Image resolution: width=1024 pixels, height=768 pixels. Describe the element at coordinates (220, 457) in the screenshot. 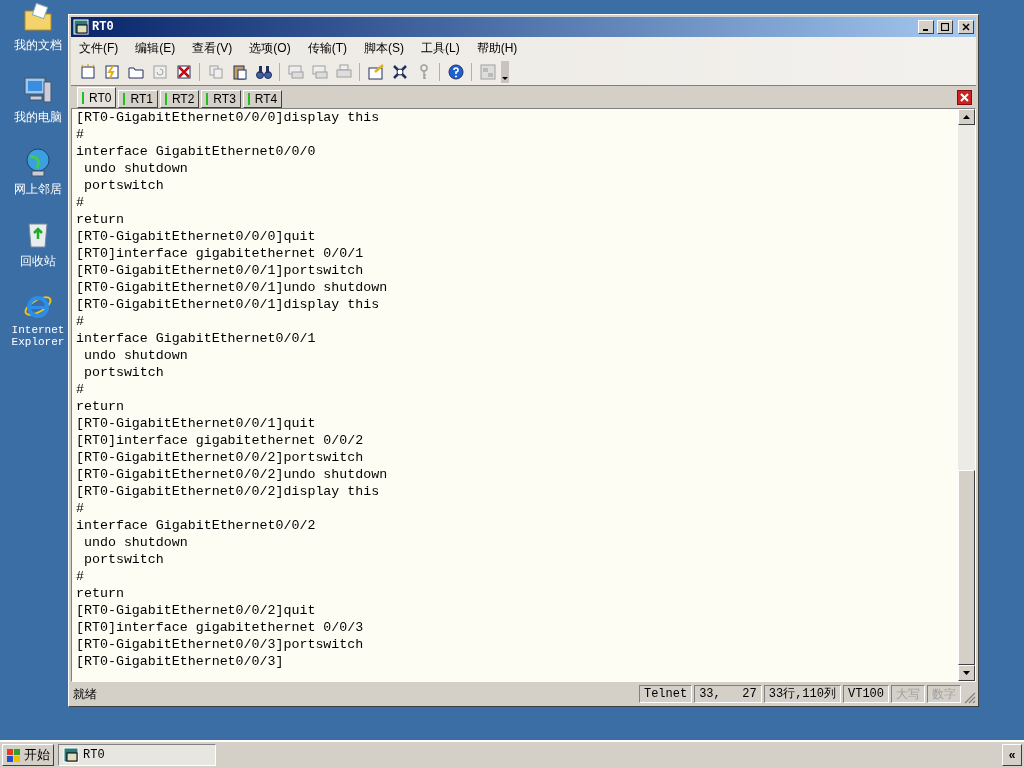

I see `terminal-line: [RT0-GigabitEthernet0/0/2]portswitch` at that location.